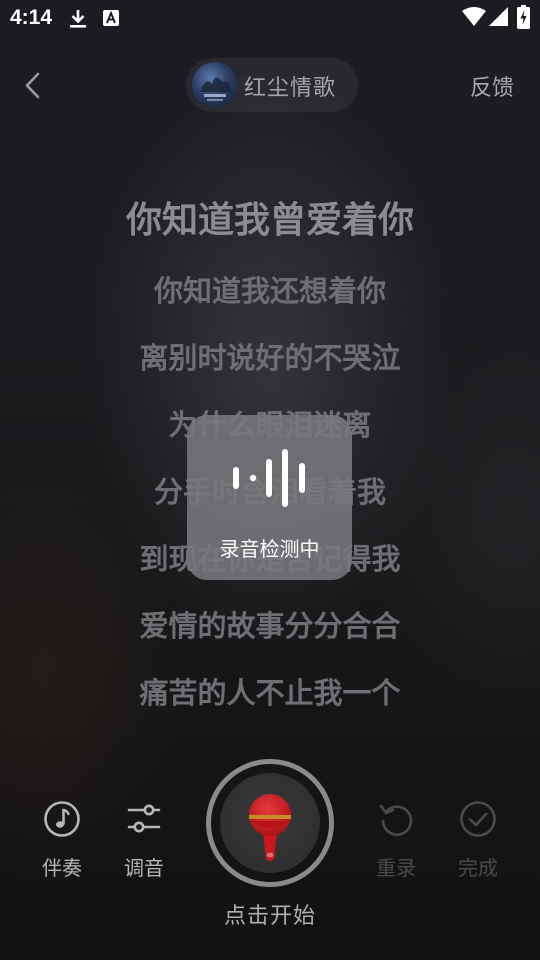 Image resolution: width=540 pixels, height=960 pixels. I want to click on back-button, so click(33, 86).